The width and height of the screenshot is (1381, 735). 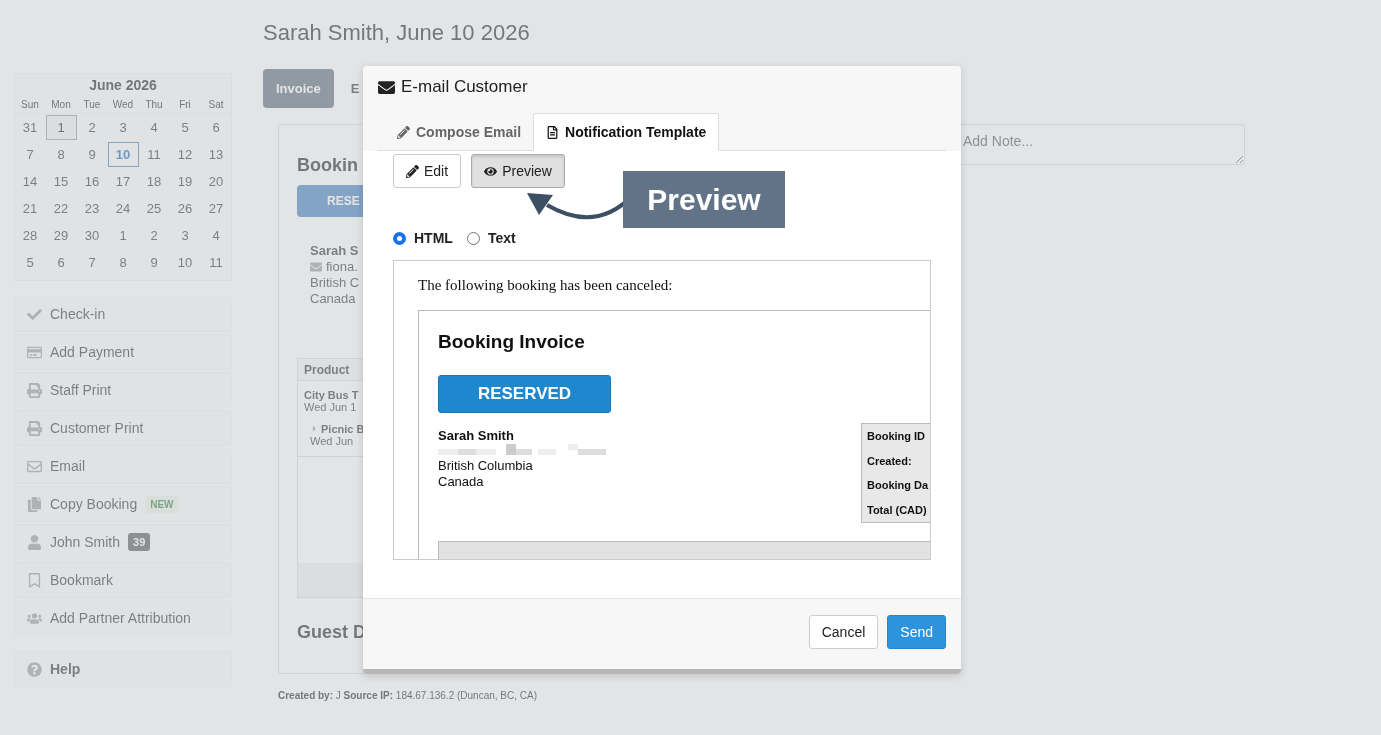 What do you see at coordinates (123, 669) in the screenshot?
I see `help-item: Help` at bounding box center [123, 669].